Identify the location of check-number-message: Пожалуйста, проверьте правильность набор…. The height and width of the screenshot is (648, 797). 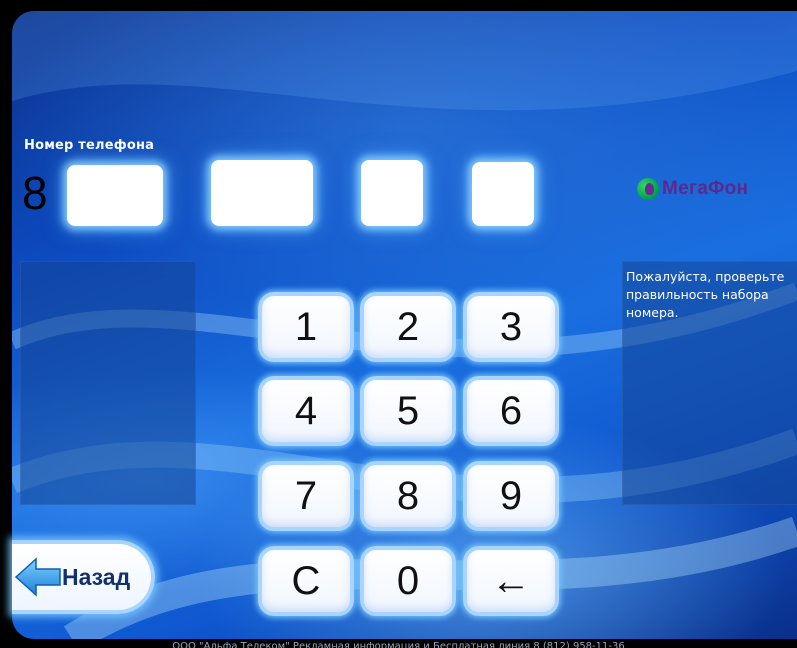
(705, 294).